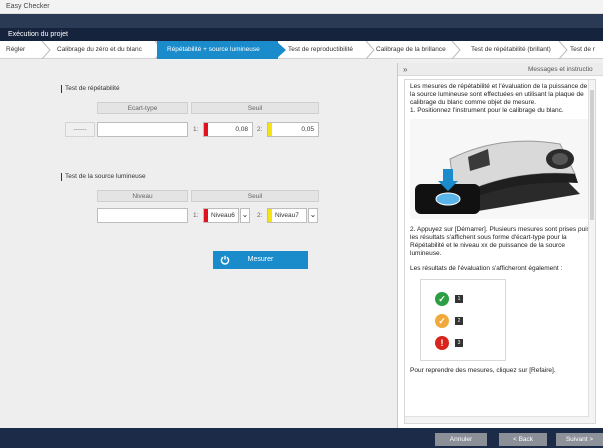 This screenshot has height=448, width=603. I want to click on cancel-button: Annuler, so click(461, 439).